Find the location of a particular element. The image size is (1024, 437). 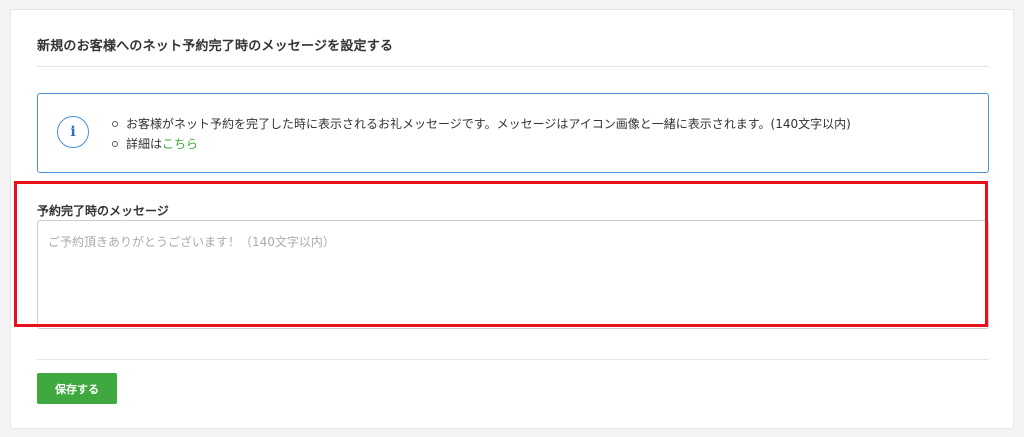

info-icon: i is located at coordinates (73, 132).